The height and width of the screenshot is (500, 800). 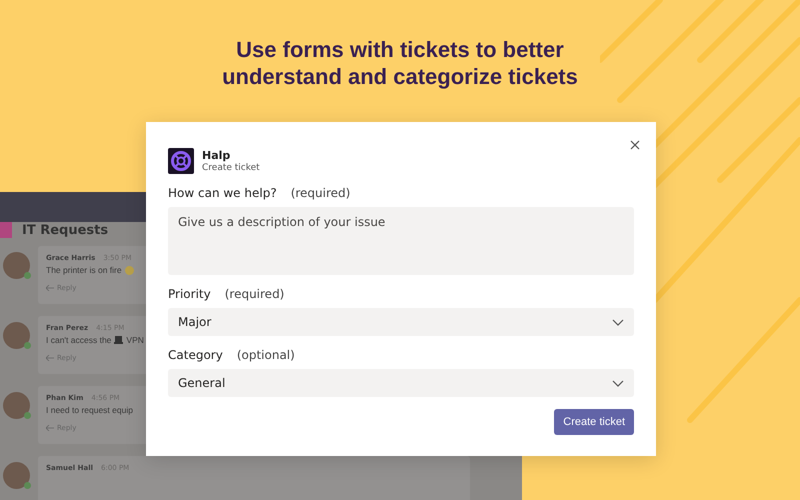 What do you see at coordinates (84, 270) in the screenshot?
I see `message-text: The printer is on fire` at bounding box center [84, 270].